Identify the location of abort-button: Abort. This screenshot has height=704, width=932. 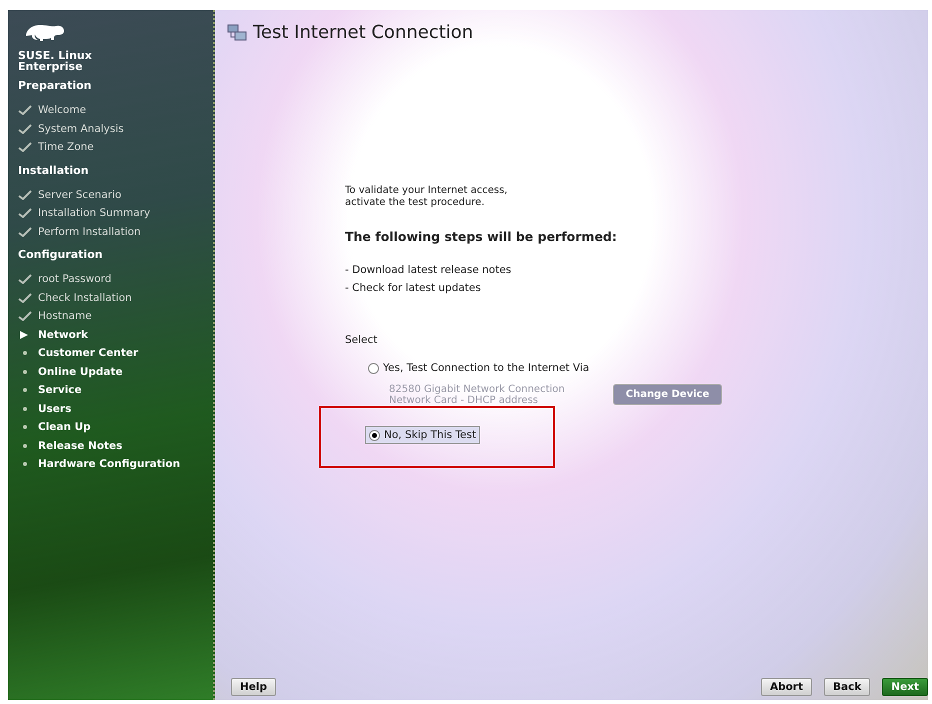
(786, 687).